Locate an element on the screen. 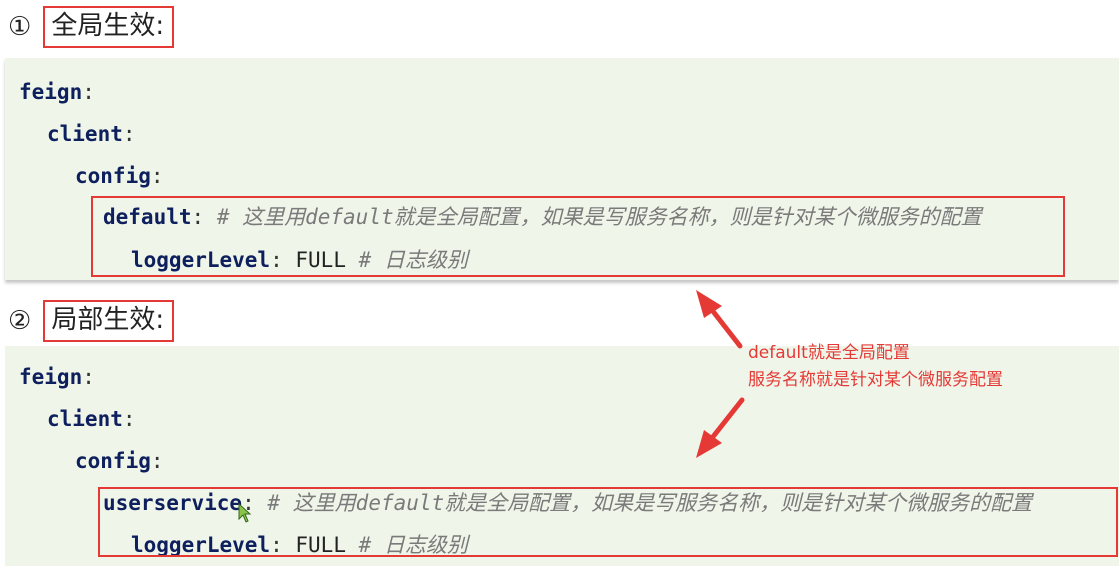  annotation-note: default就是全局配置 服务名称就是针对某个微服务配置 is located at coordinates (875, 367).